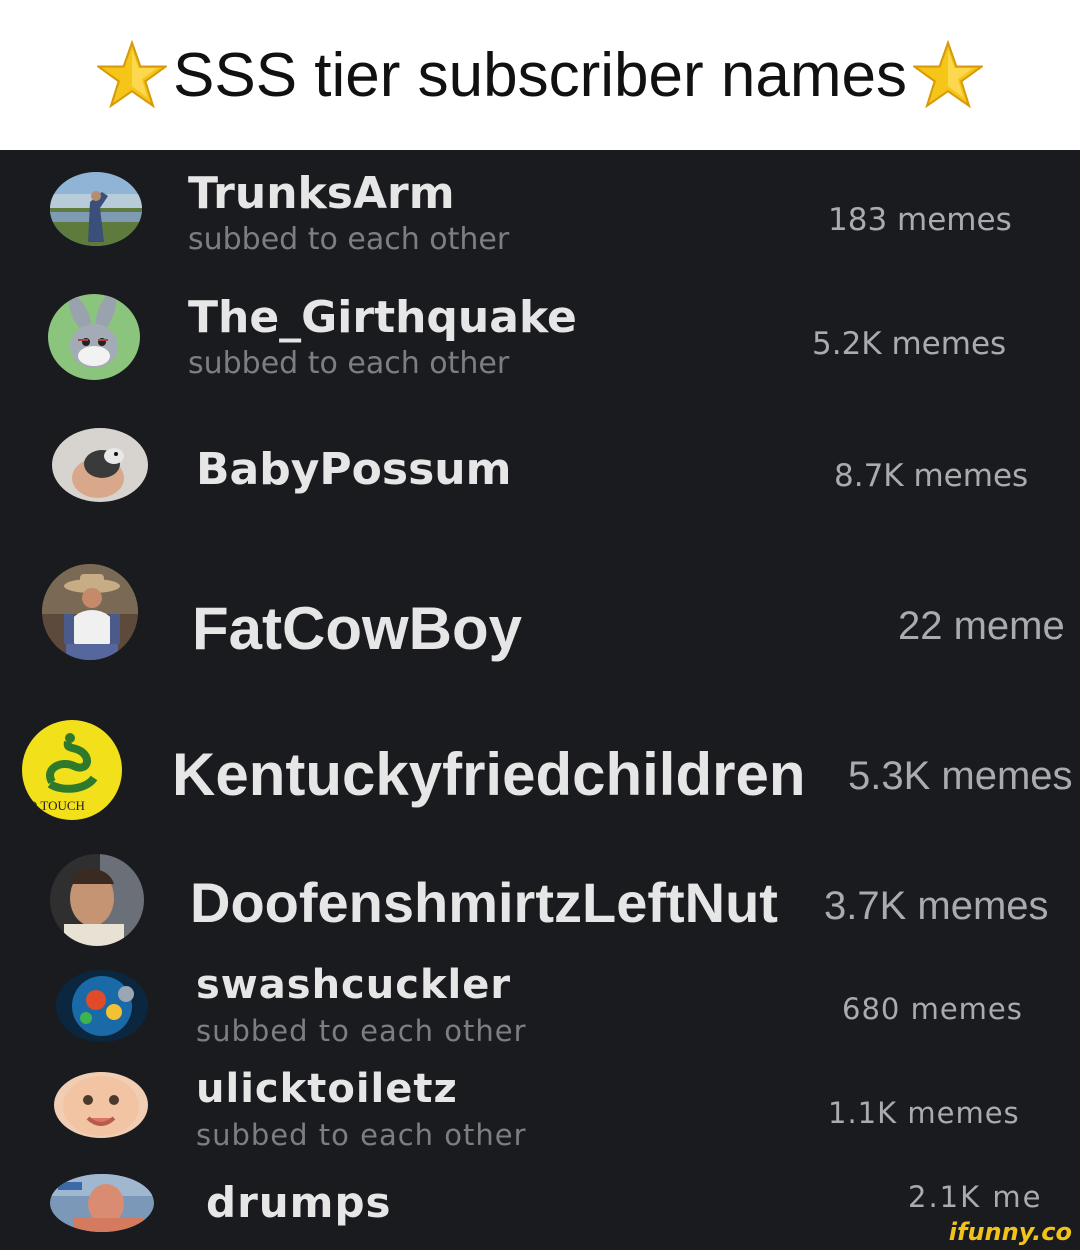 This screenshot has height=1250, width=1080. Describe the element at coordinates (321, 193) in the screenshot. I see `subscriber-name: TrunksArm` at that location.